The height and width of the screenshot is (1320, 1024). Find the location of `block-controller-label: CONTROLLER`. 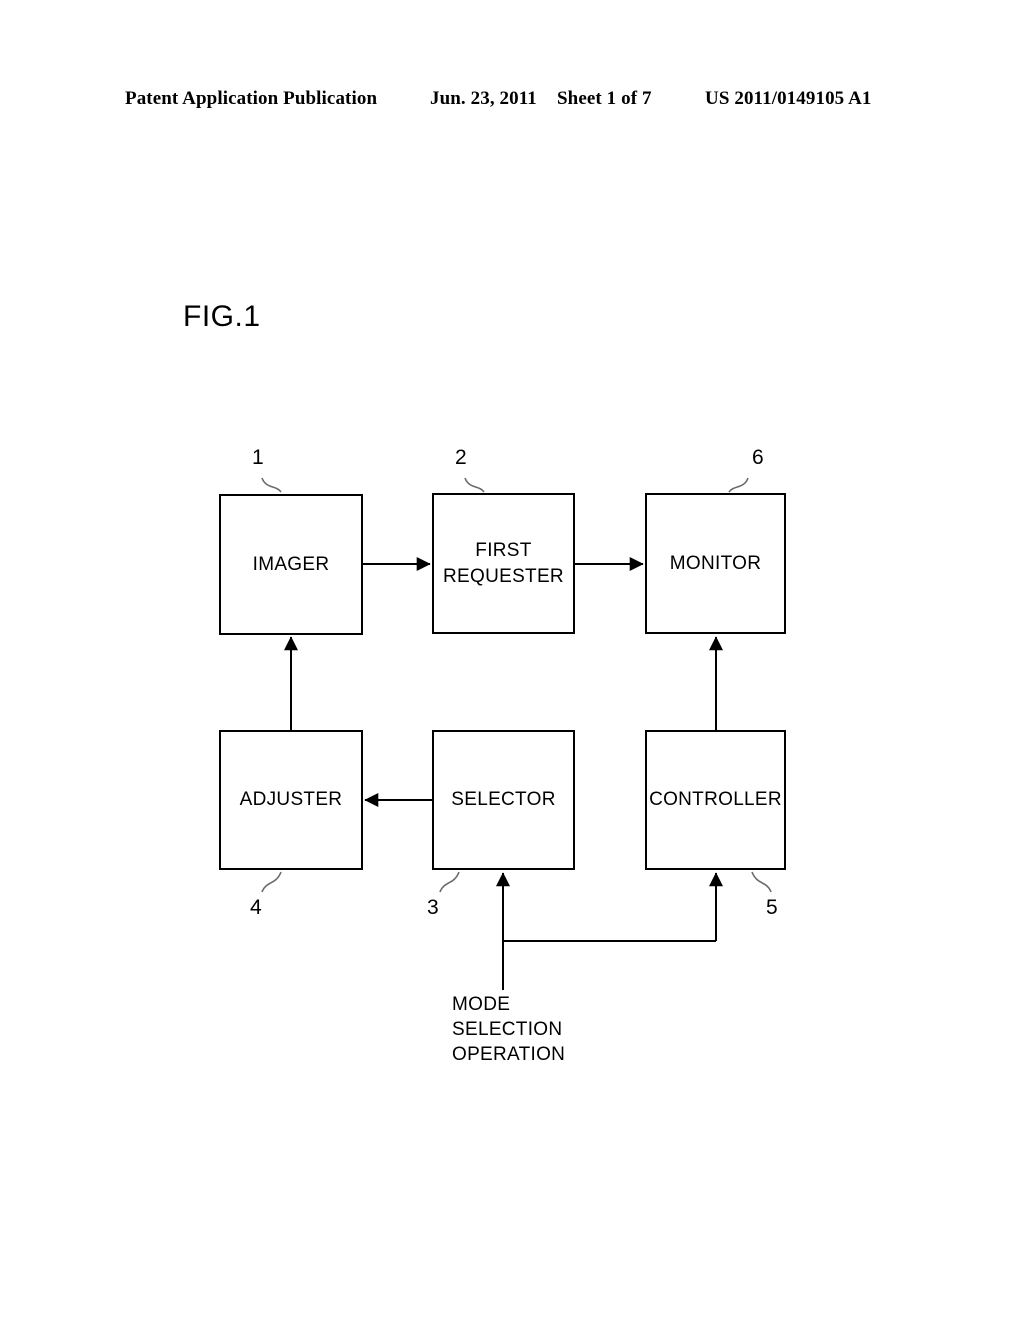

block-controller-label: CONTROLLER is located at coordinates (715, 800).